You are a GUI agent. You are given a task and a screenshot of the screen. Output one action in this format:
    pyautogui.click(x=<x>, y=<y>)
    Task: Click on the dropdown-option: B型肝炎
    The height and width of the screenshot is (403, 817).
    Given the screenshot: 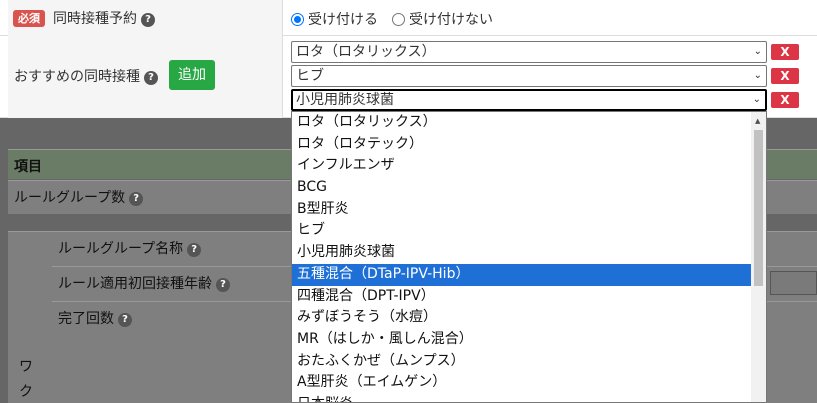 What is the action you would take?
    pyautogui.click(x=522, y=210)
    